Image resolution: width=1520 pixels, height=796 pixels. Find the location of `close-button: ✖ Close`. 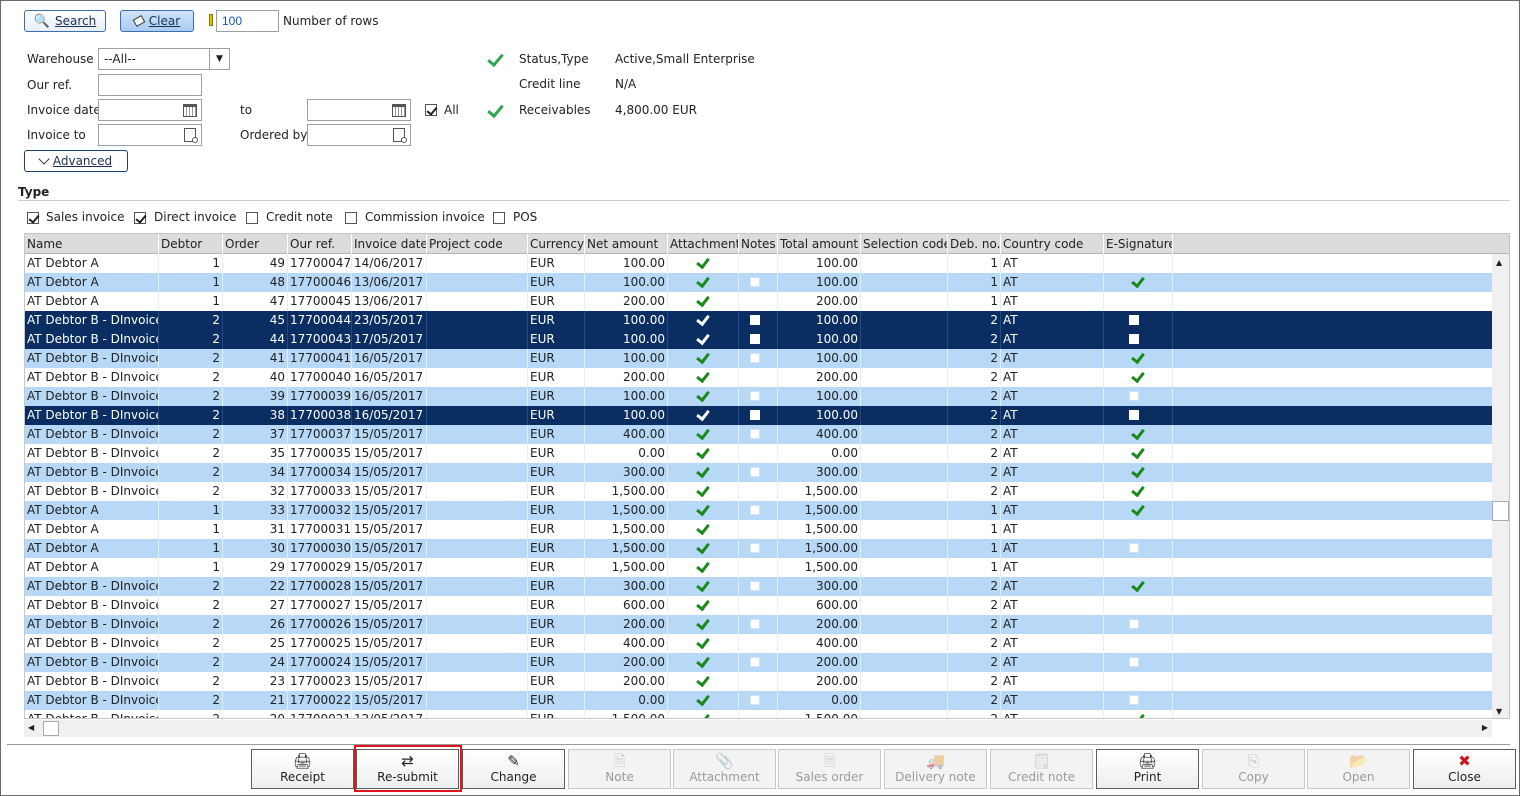

close-button: ✖ Close is located at coordinates (1464, 769).